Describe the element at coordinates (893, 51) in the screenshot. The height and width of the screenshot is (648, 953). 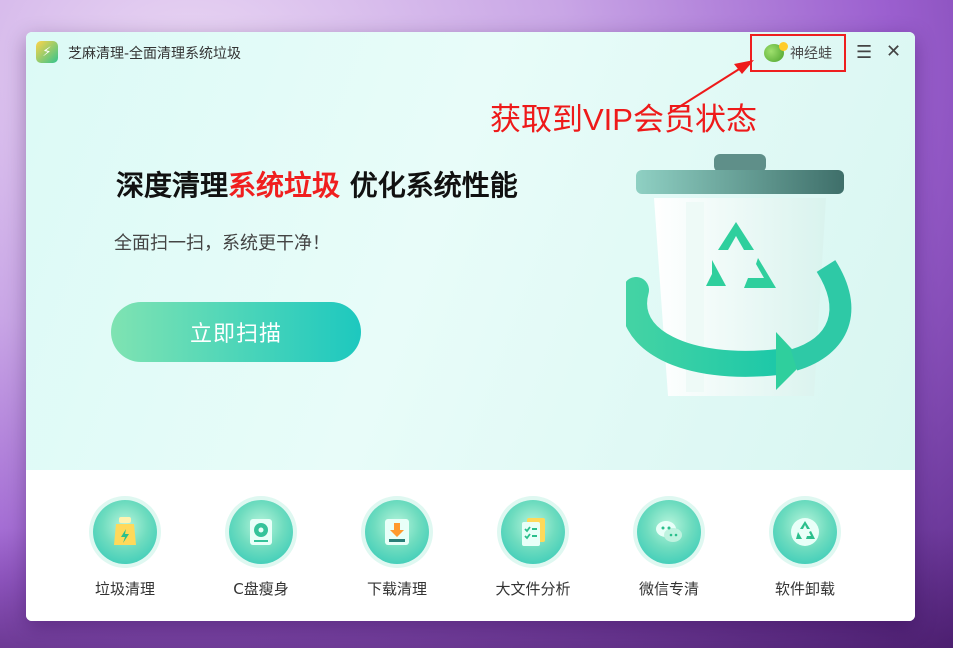
I see `close-icon: ✕` at that location.